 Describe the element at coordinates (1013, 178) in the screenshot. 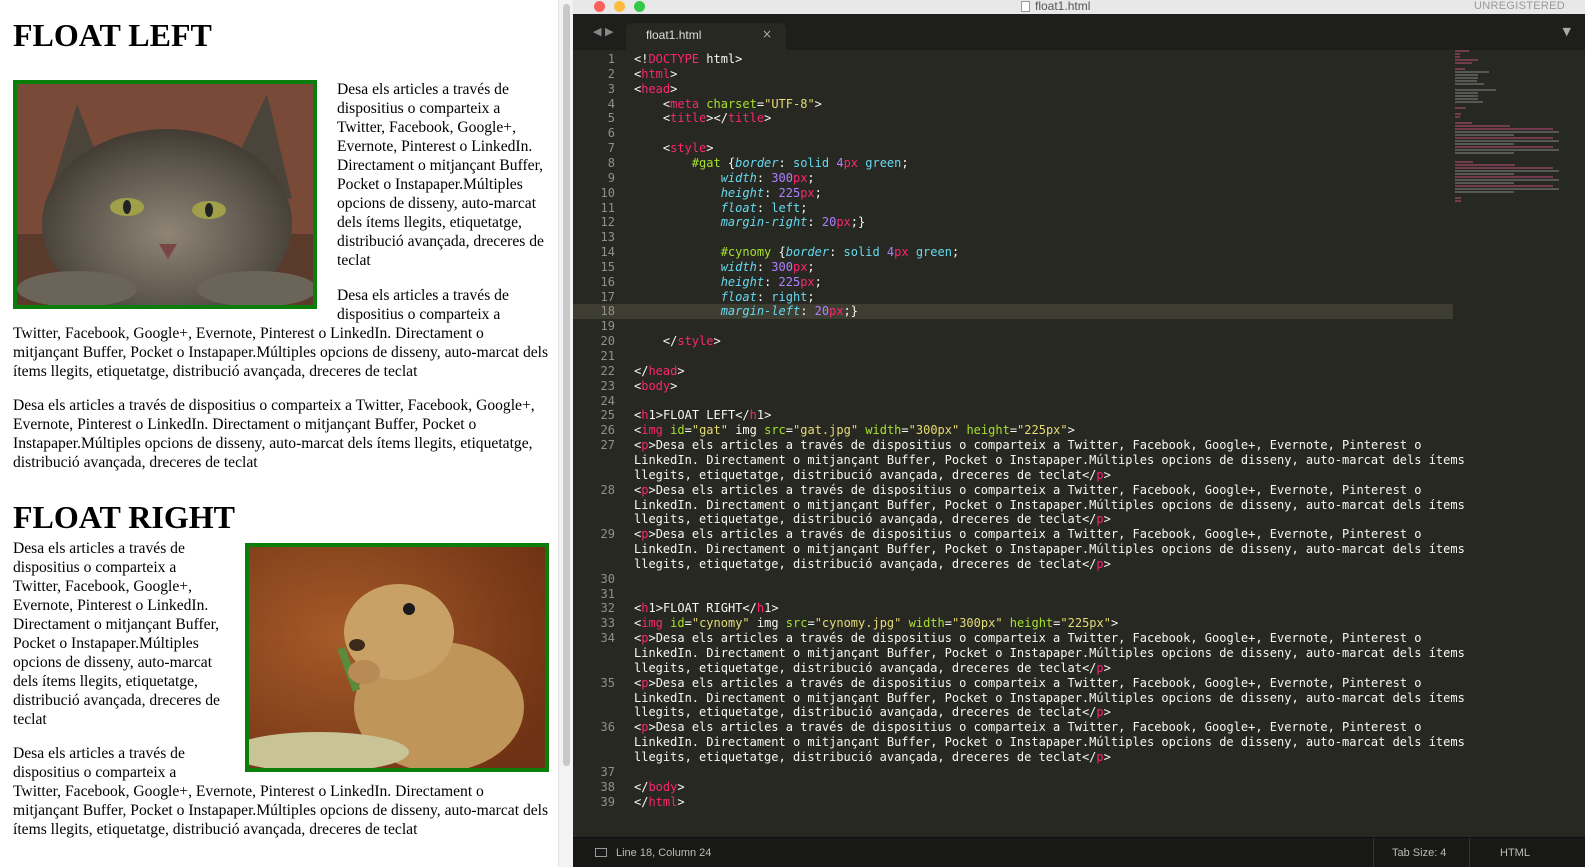

I see `code-line: 9 width: 300px;` at that location.